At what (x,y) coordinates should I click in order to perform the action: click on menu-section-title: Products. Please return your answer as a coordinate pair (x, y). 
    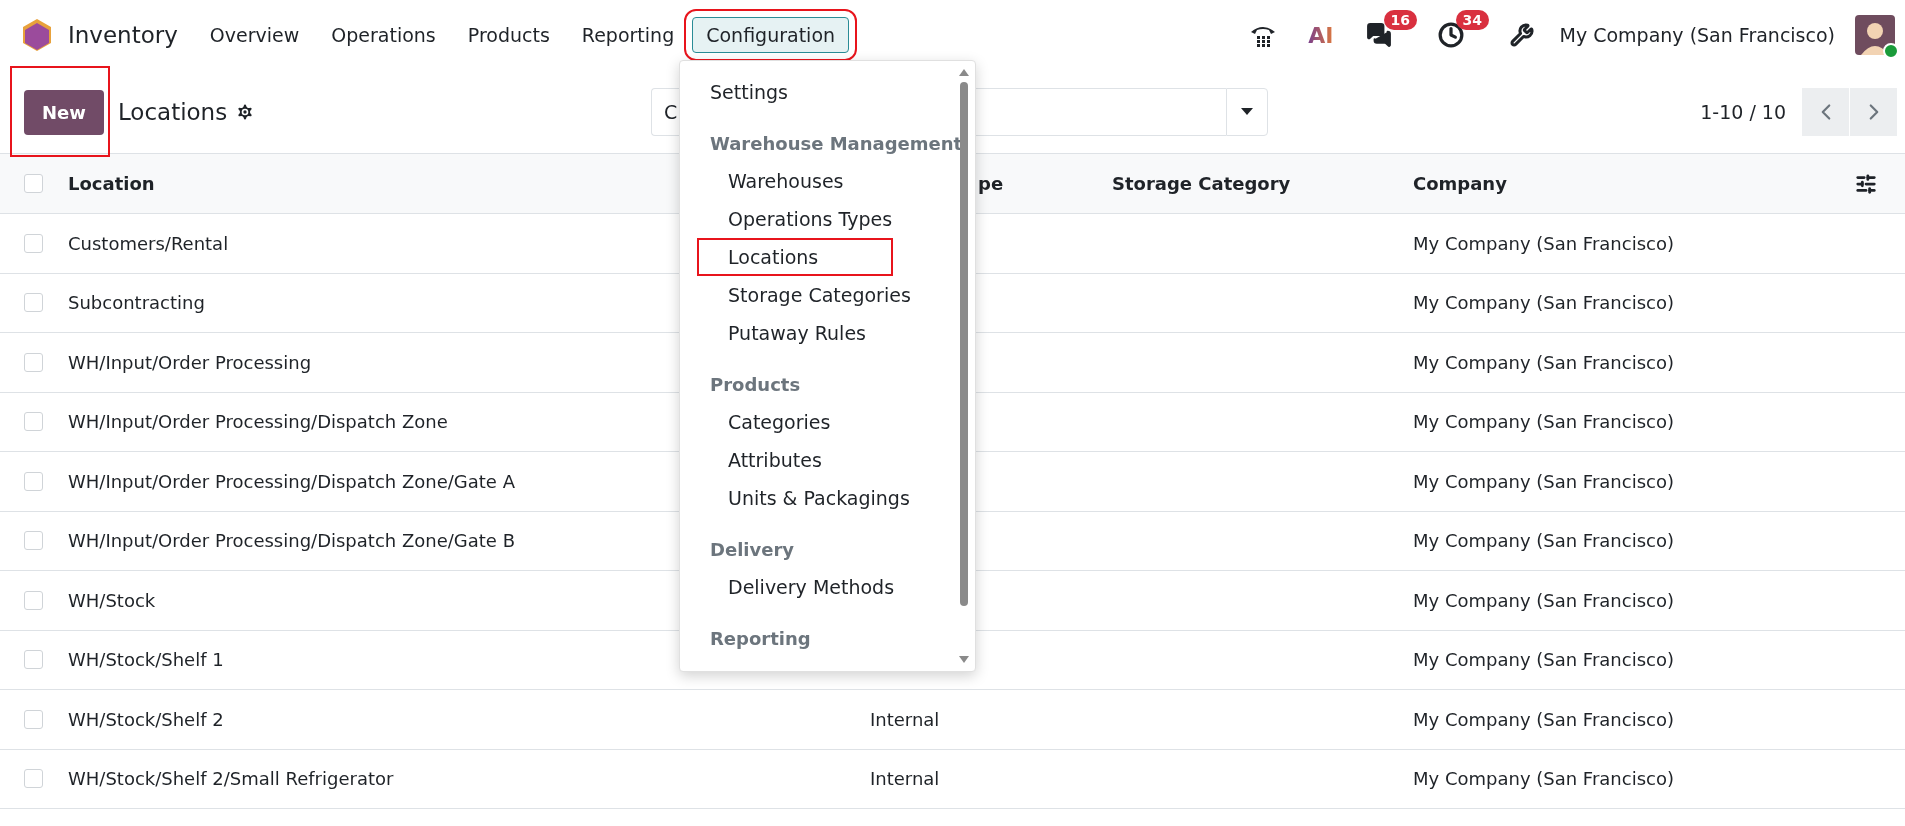
    Looking at the image, I should click on (755, 385).